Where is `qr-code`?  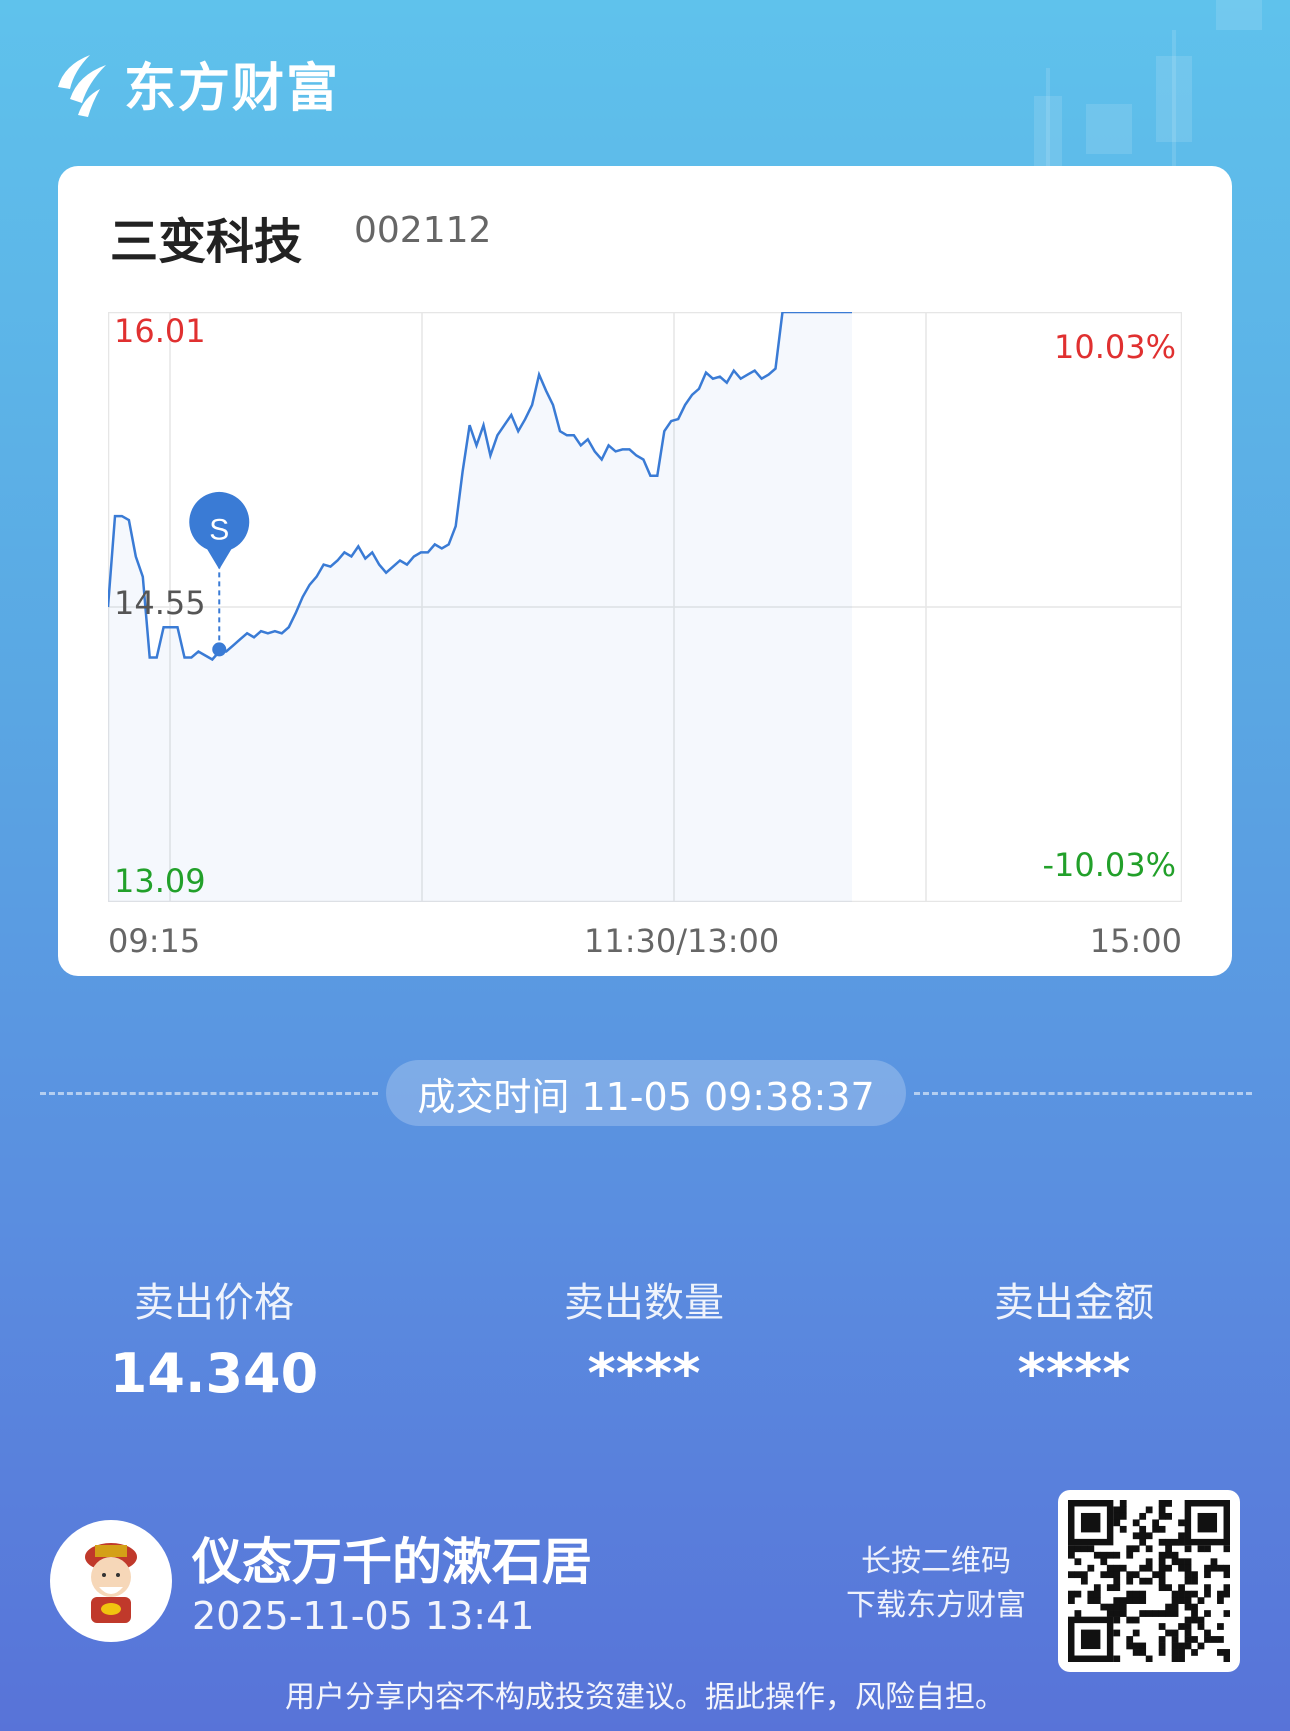
qr-code is located at coordinates (1149, 1581).